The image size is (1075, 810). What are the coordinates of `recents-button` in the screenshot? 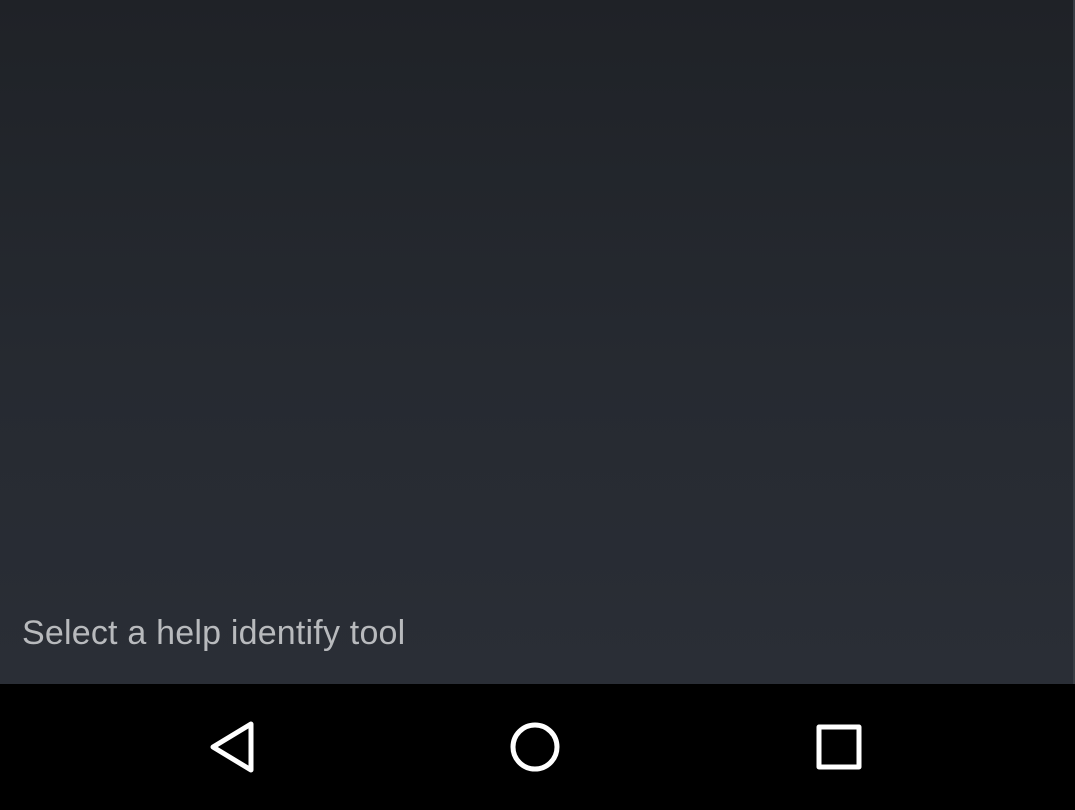 It's located at (839, 747).